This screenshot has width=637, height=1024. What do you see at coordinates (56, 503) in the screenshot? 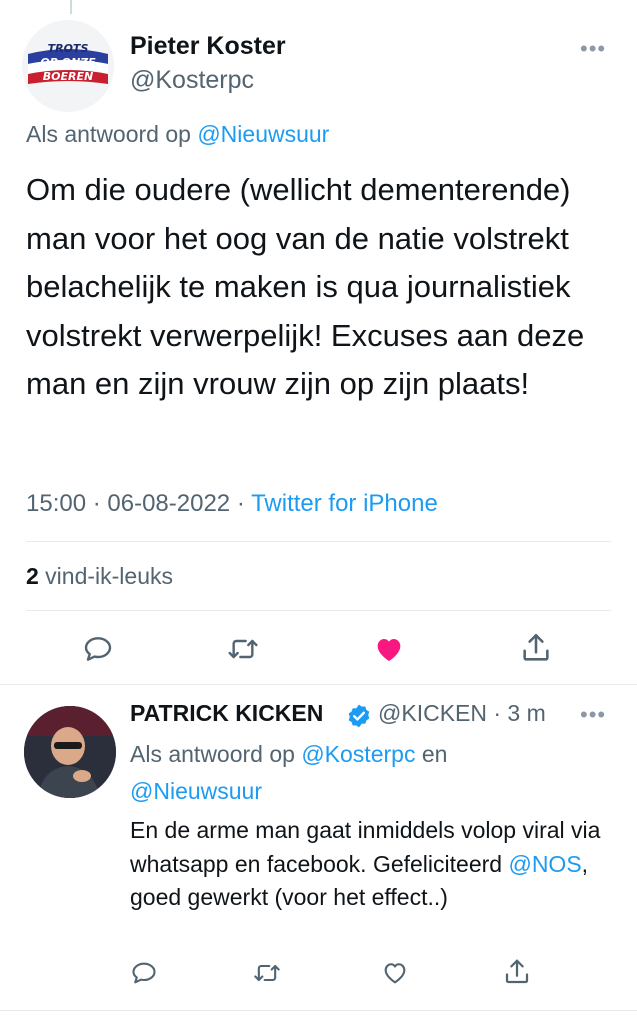
I see `tweet-time: 15:00` at bounding box center [56, 503].